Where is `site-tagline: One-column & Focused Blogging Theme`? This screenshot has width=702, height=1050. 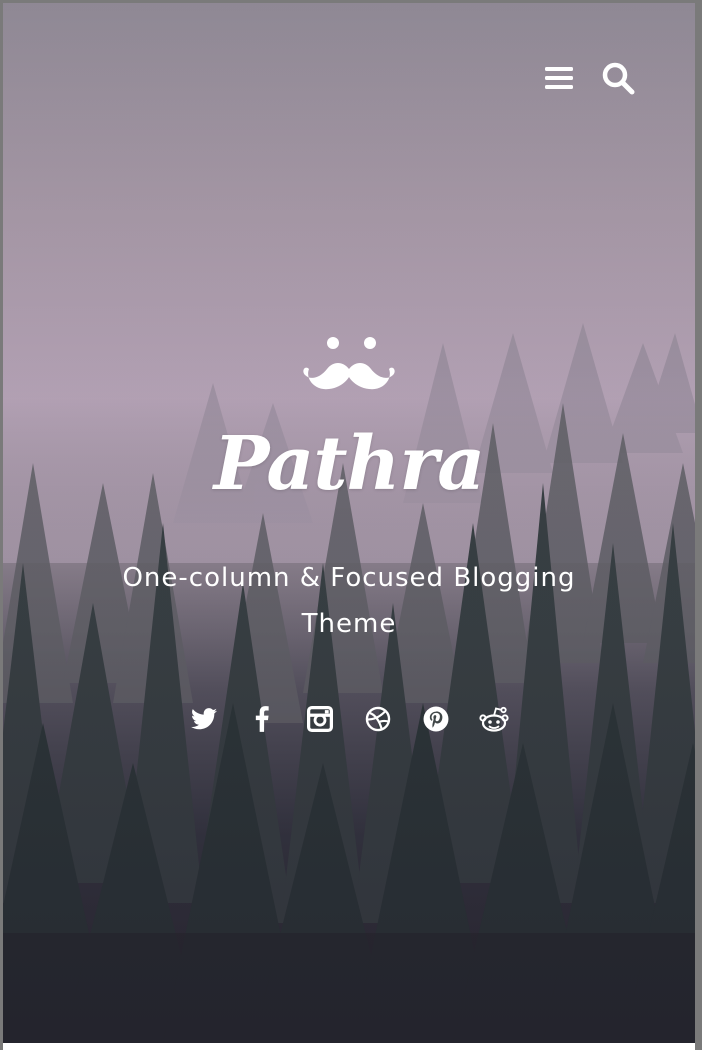 site-tagline: One-column & Focused Blogging Theme is located at coordinates (349, 601).